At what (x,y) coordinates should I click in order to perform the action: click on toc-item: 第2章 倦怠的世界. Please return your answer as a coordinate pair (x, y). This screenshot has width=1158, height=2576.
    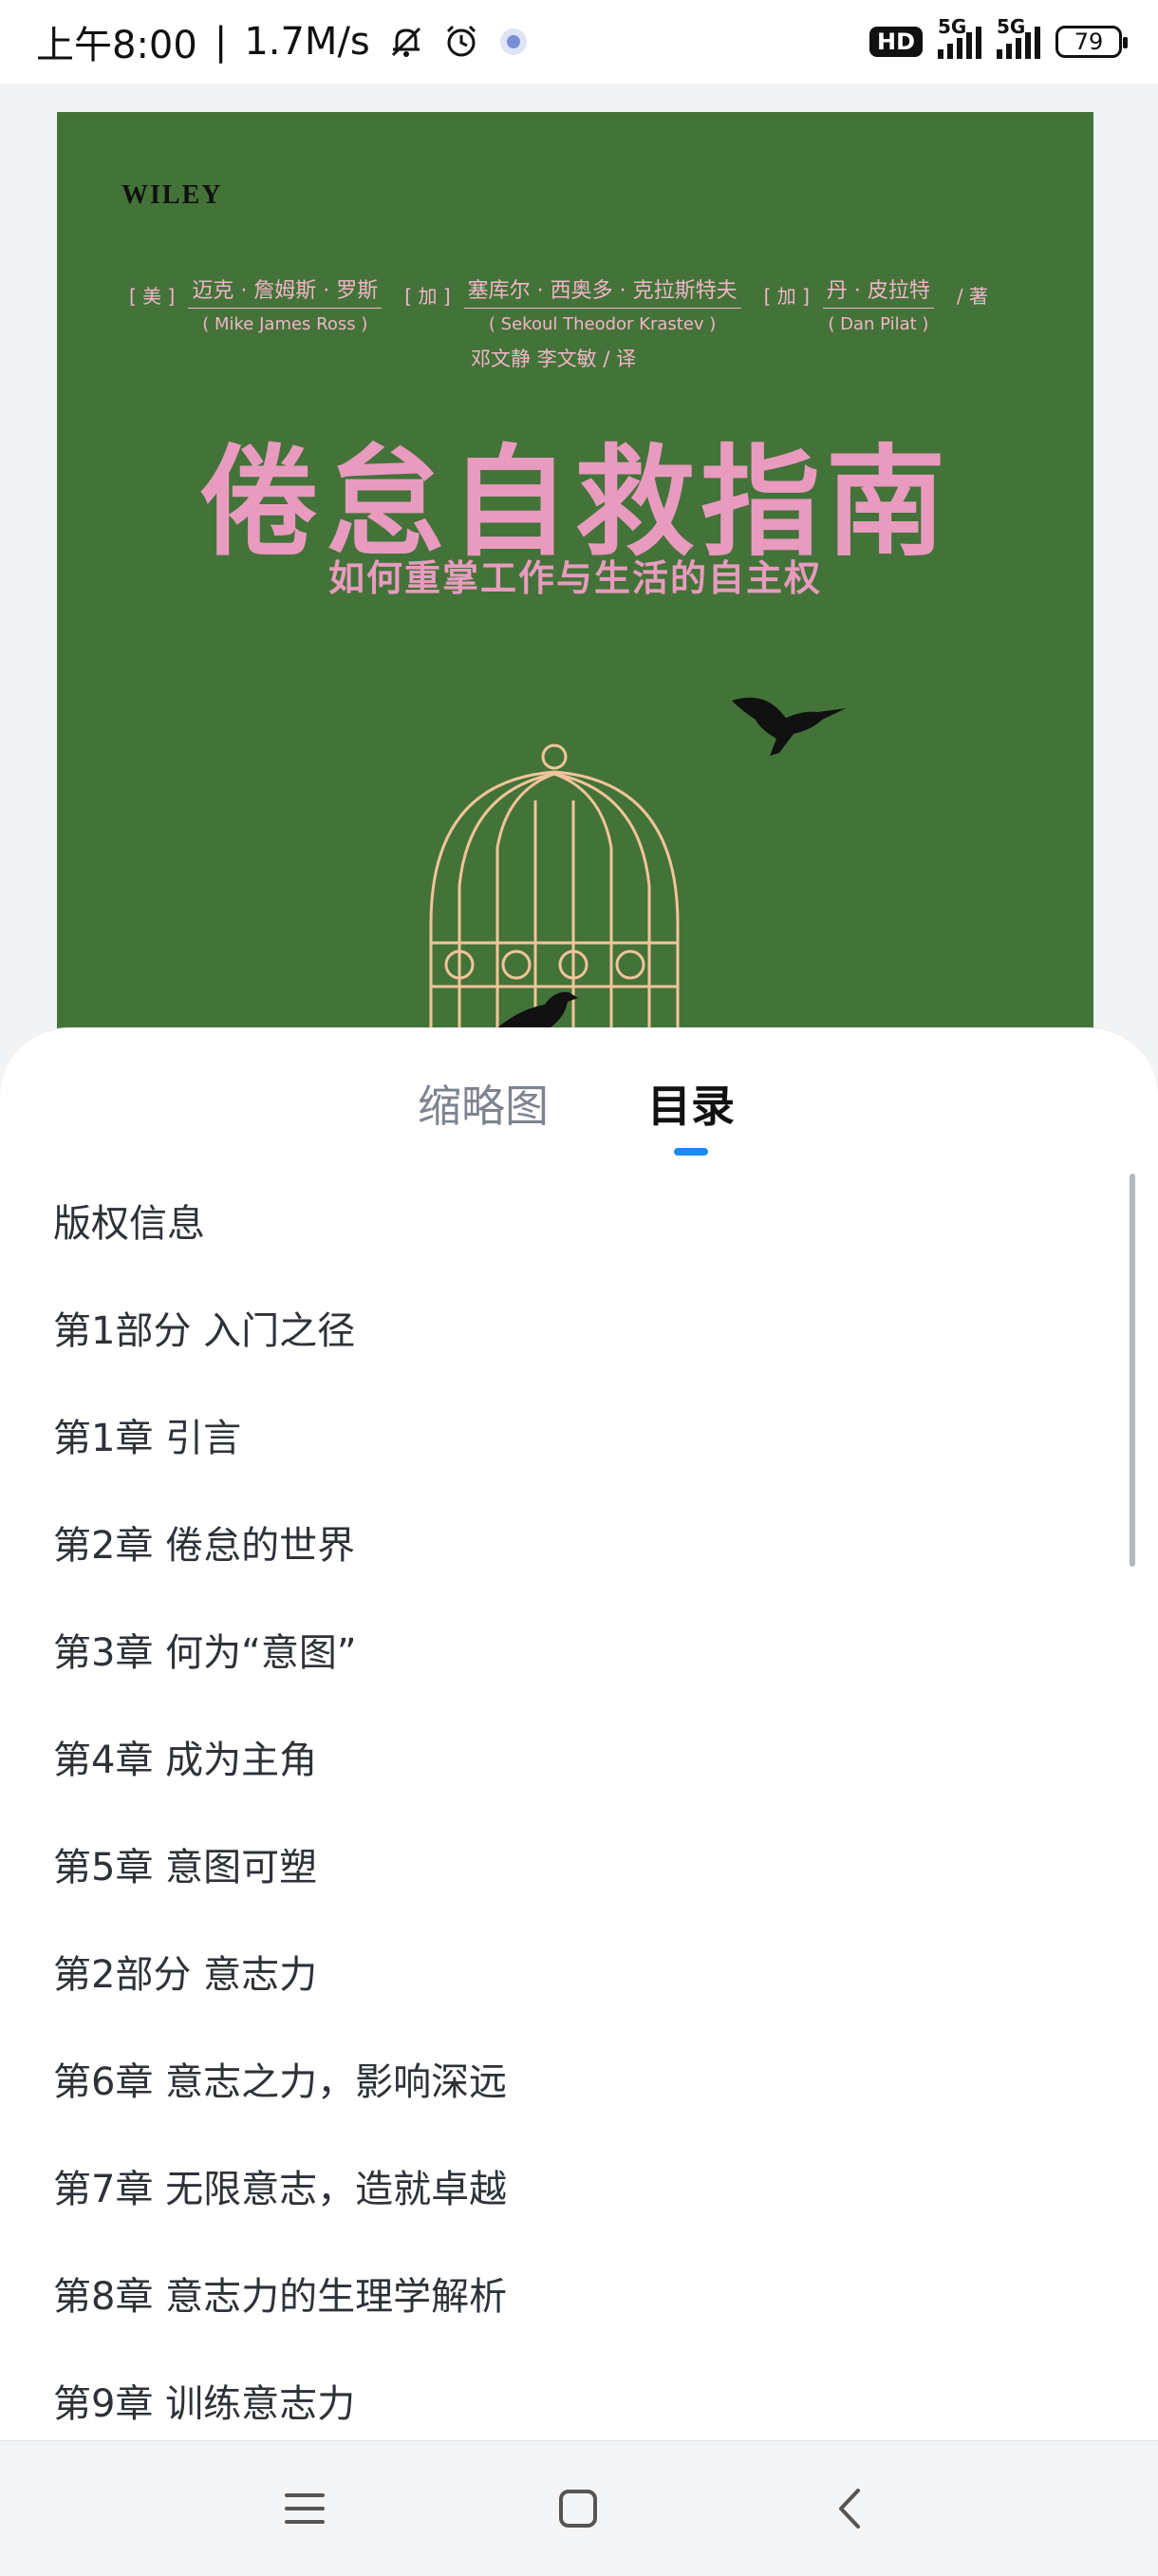
    Looking at the image, I should click on (579, 1546).